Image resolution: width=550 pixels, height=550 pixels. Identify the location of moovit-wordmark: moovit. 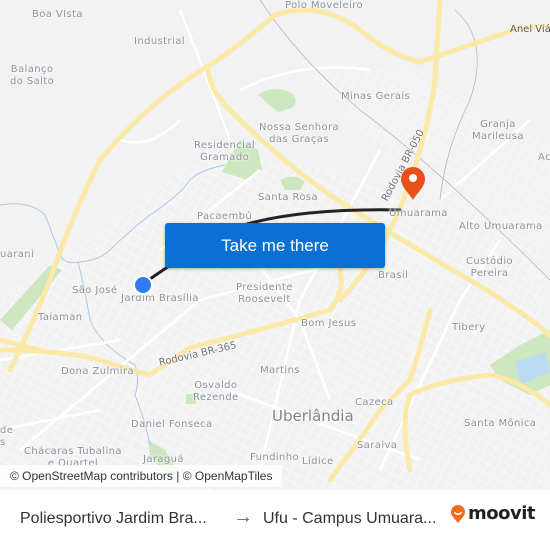
(502, 513).